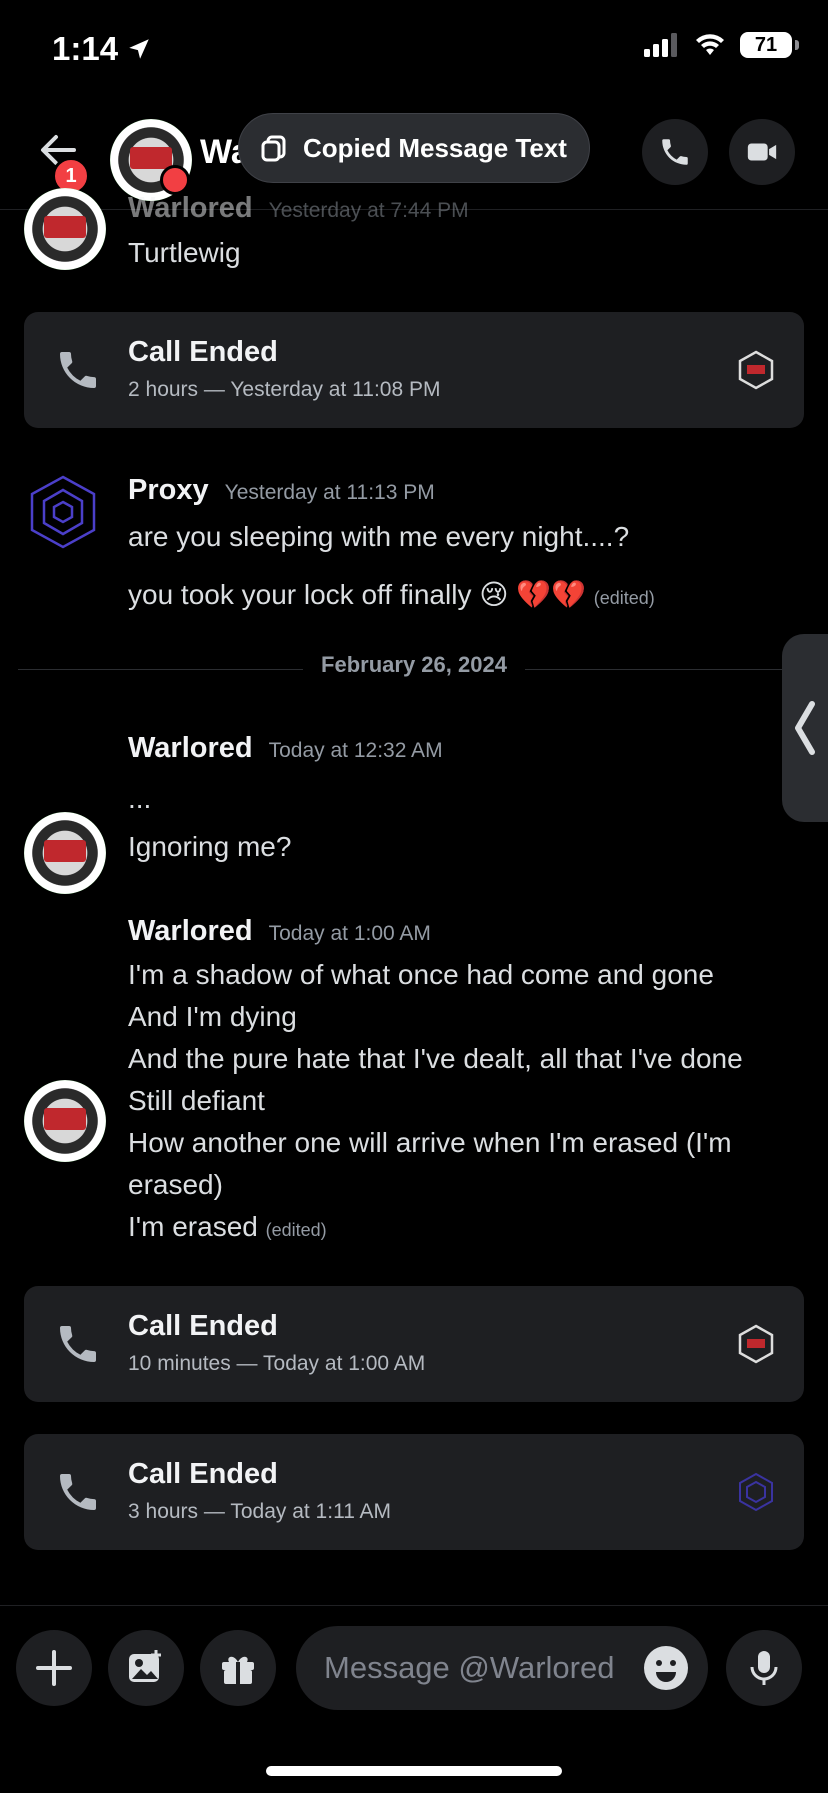  What do you see at coordinates (435, 147) in the screenshot?
I see `toast-text: Copied Message Text` at bounding box center [435, 147].